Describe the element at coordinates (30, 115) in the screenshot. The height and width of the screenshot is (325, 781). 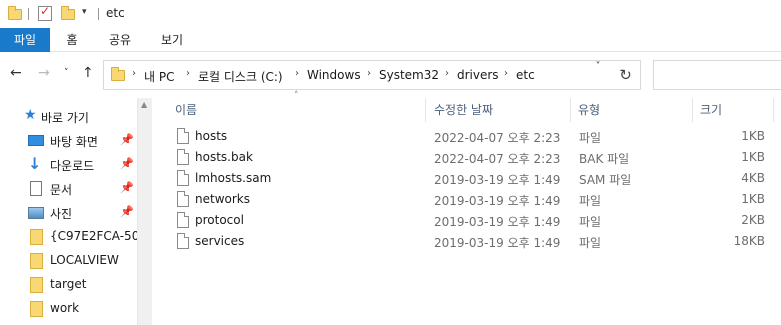
I see `star-icon: ★` at that location.